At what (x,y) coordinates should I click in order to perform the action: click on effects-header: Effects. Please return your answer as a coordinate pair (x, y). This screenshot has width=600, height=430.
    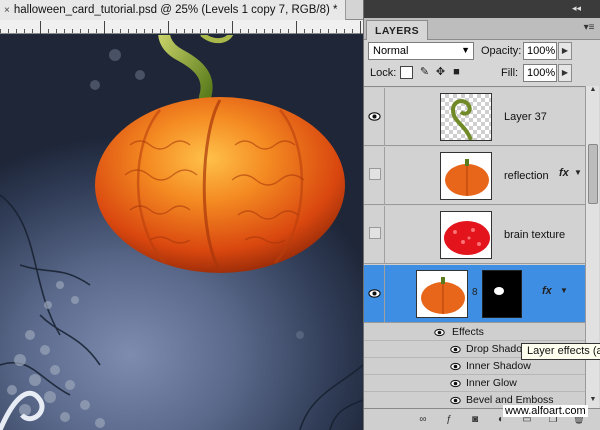
    Looking at the image, I should click on (474, 332).